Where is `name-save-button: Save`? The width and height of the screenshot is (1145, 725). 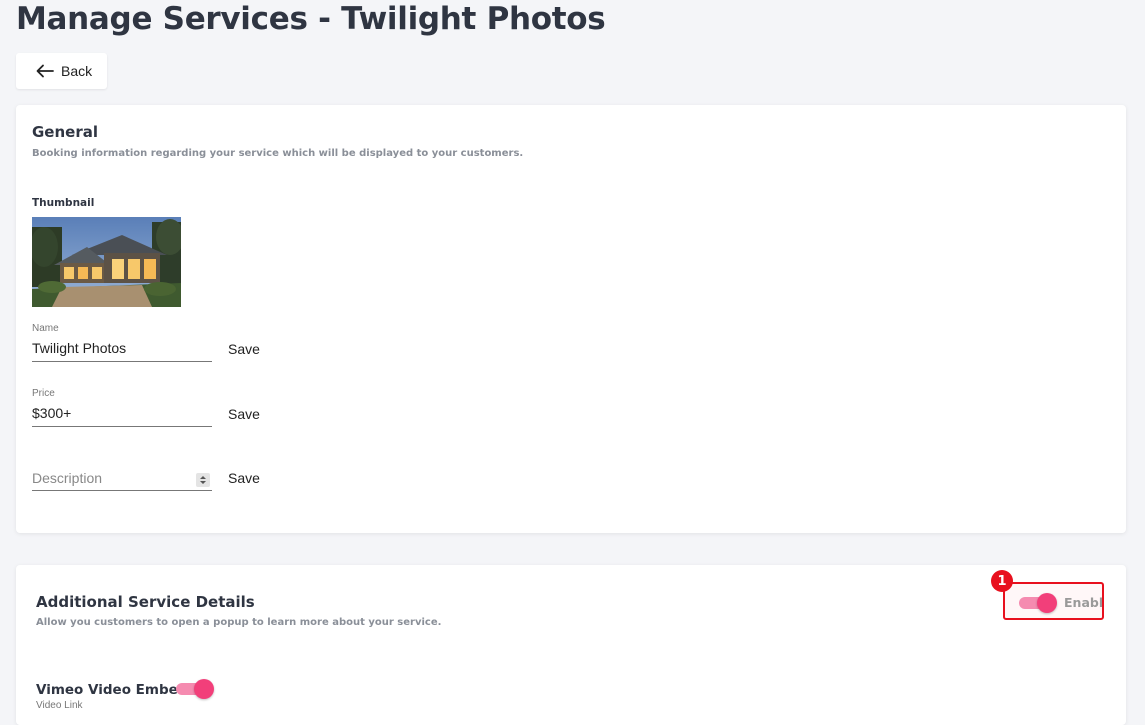
name-save-button: Save is located at coordinates (244, 349).